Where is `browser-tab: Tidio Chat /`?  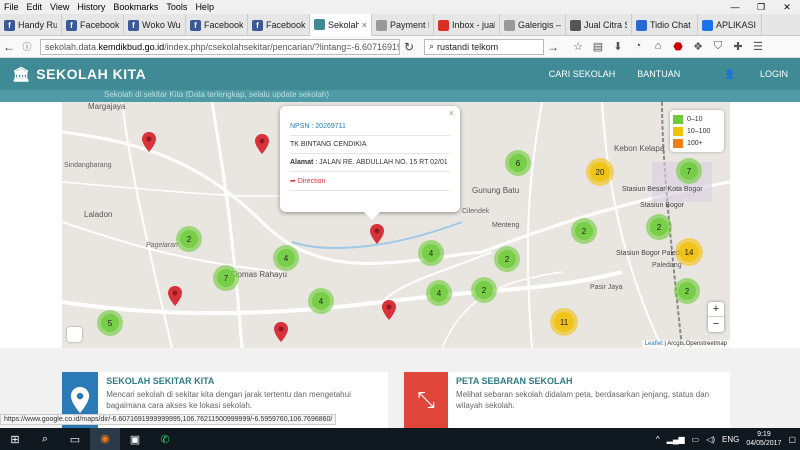 browser-tab: Tidio Chat / is located at coordinates (665, 25).